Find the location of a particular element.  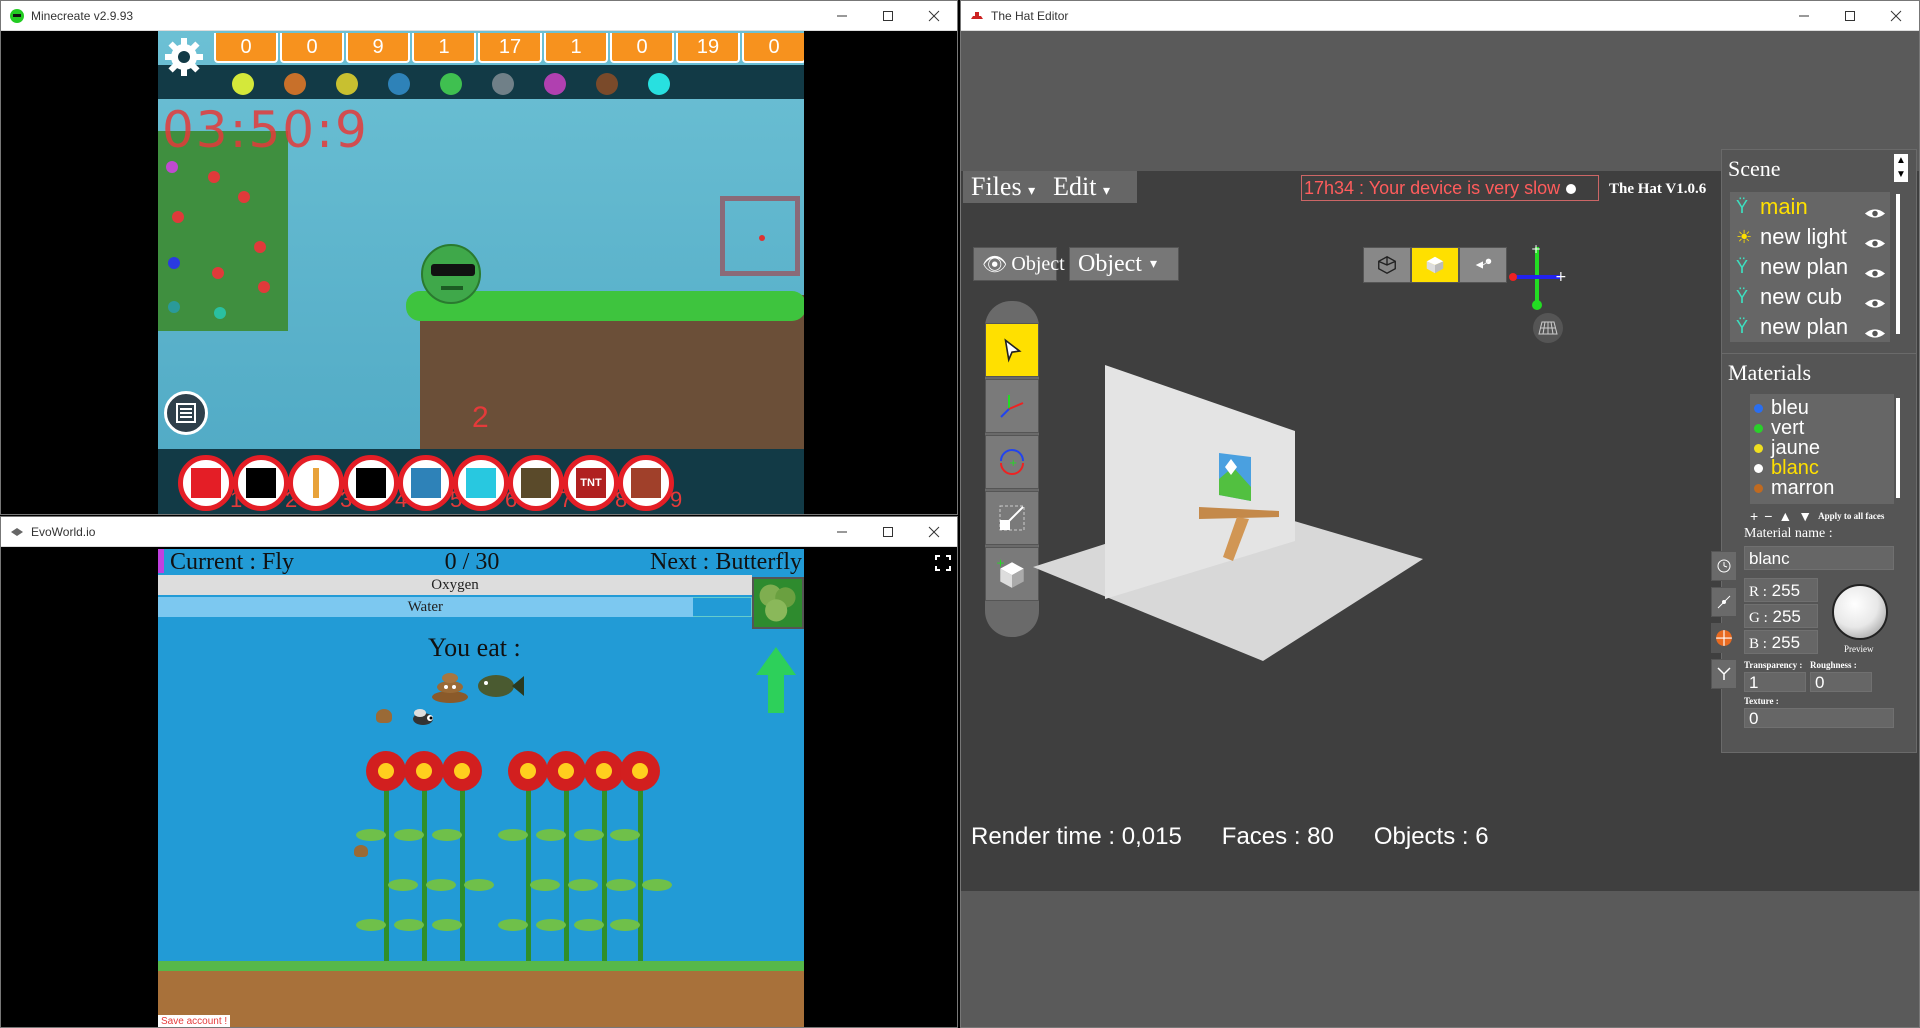

scene-item: ☀ new light is located at coordinates (1810, 237).